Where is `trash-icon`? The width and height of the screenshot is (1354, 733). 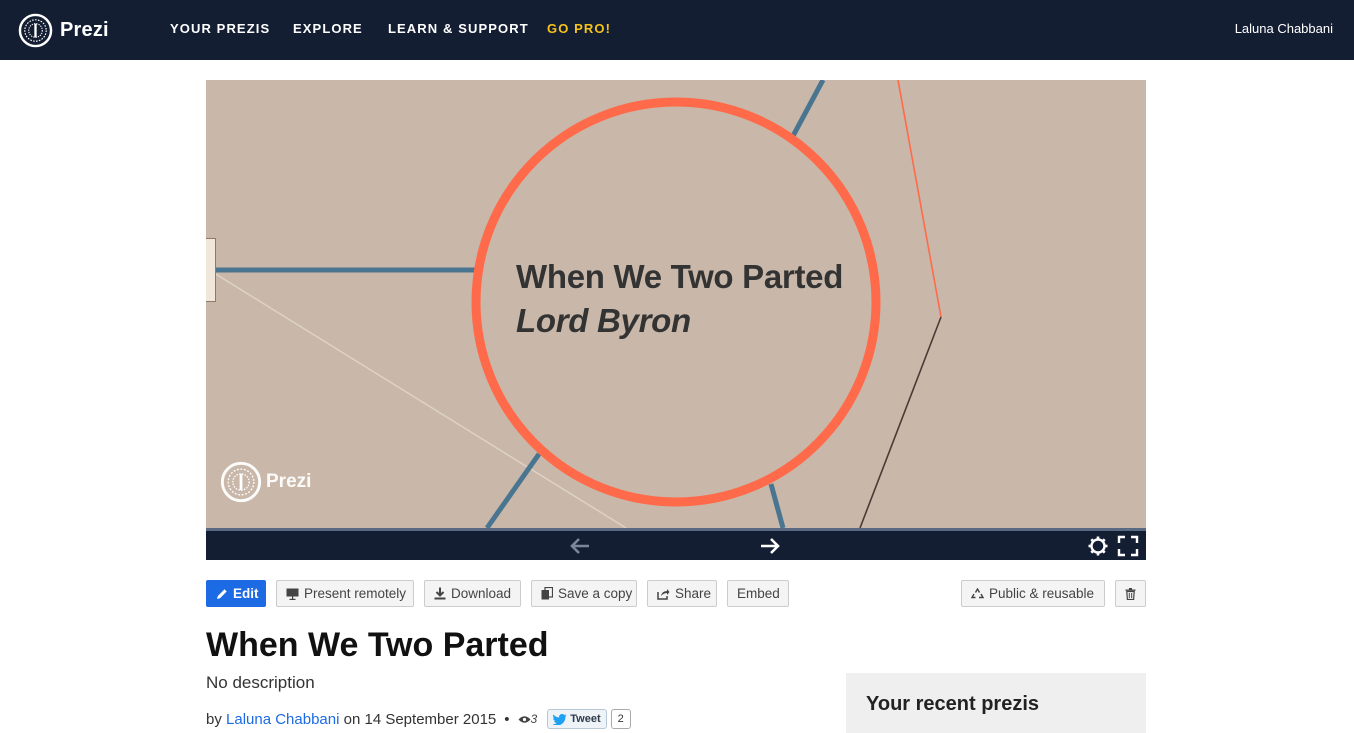
trash-icon is located at coordinates (1130, 593).